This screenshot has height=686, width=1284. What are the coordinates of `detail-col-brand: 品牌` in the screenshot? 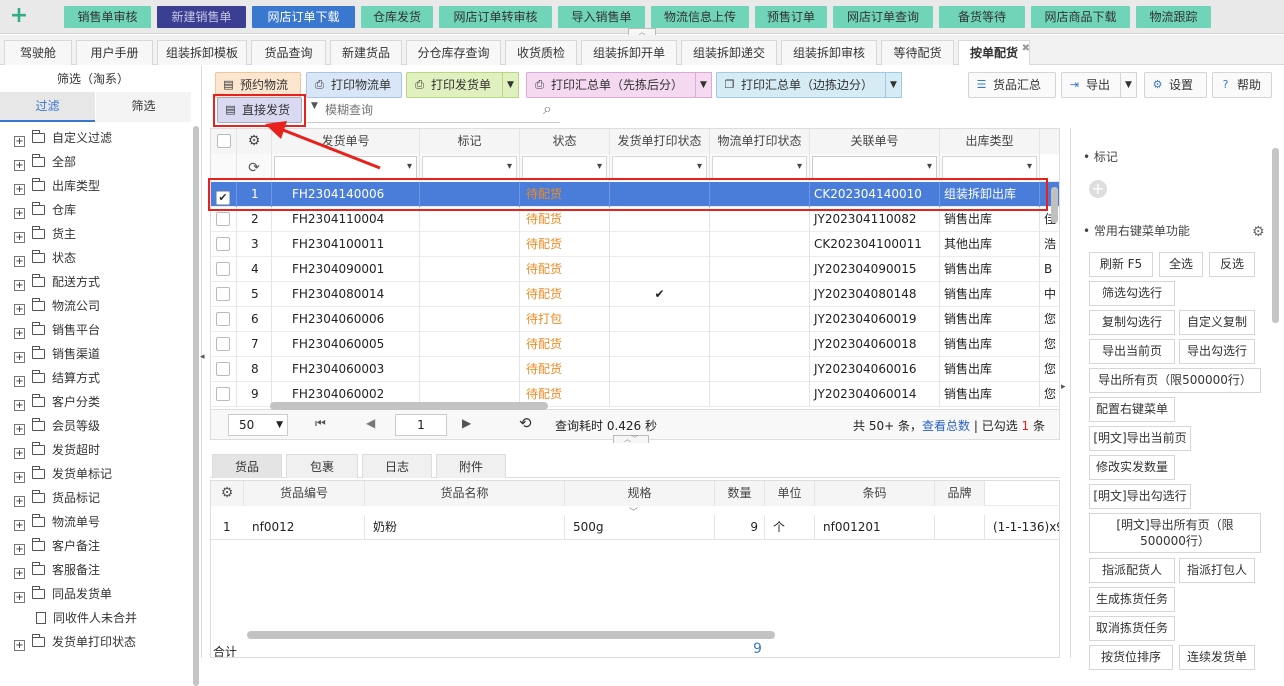 It's located at (960, 493).